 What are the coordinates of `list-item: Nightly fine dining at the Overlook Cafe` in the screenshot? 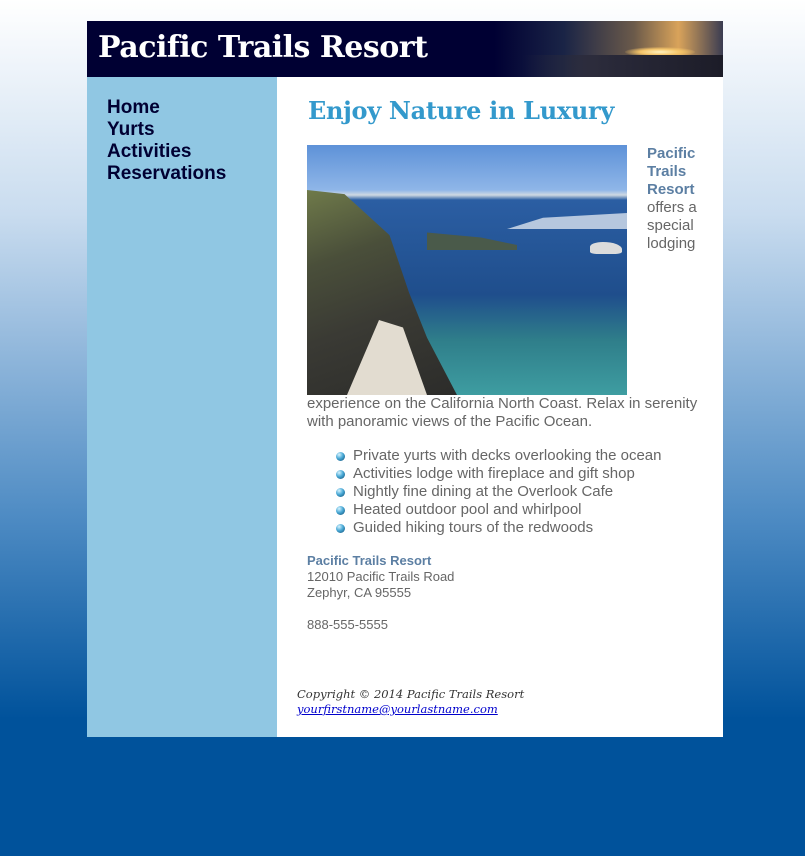 It's located at (518, 492).